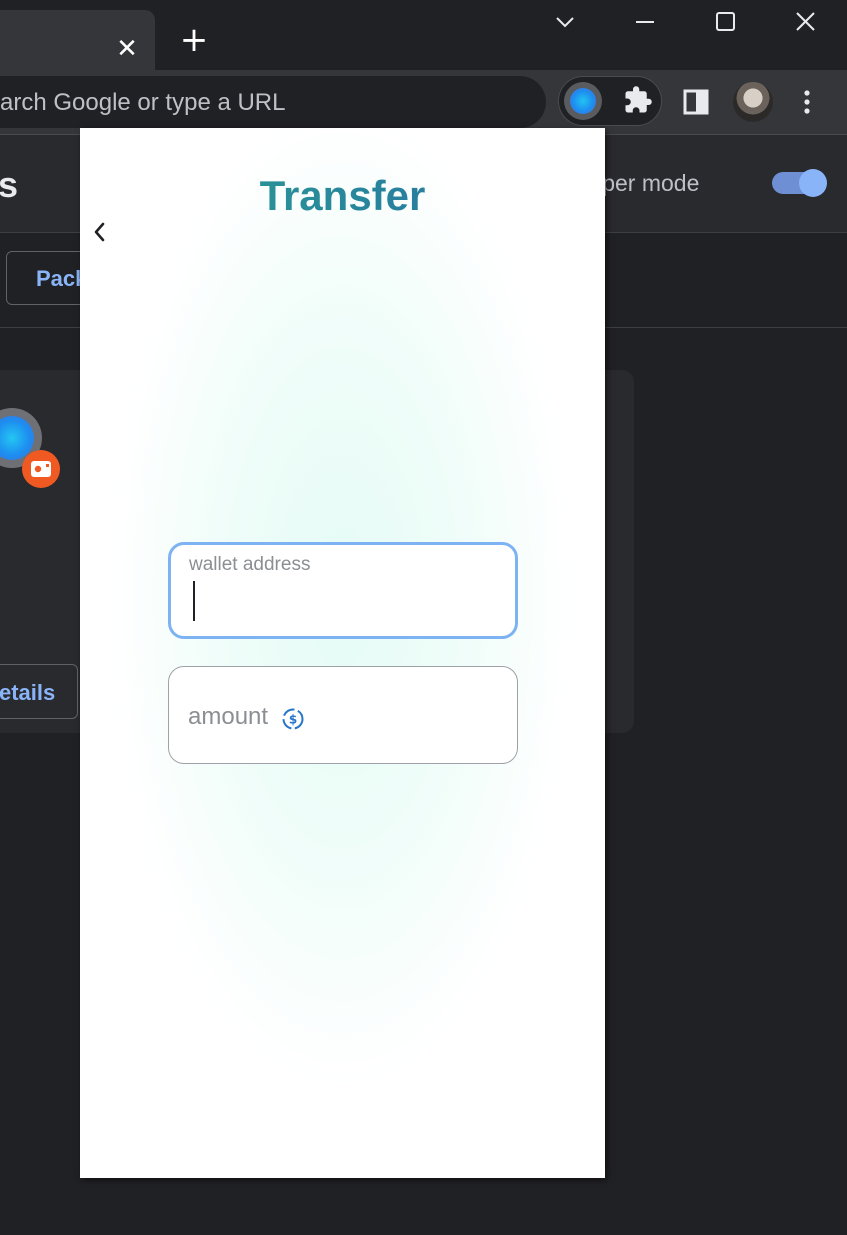 Image resolution: width=847 pixels, height=1235 pixels. What do you see at coordinates (127, 49) in the screenshot?
I see `tab-close-icon: ✕` at bounding box center [127, 49].